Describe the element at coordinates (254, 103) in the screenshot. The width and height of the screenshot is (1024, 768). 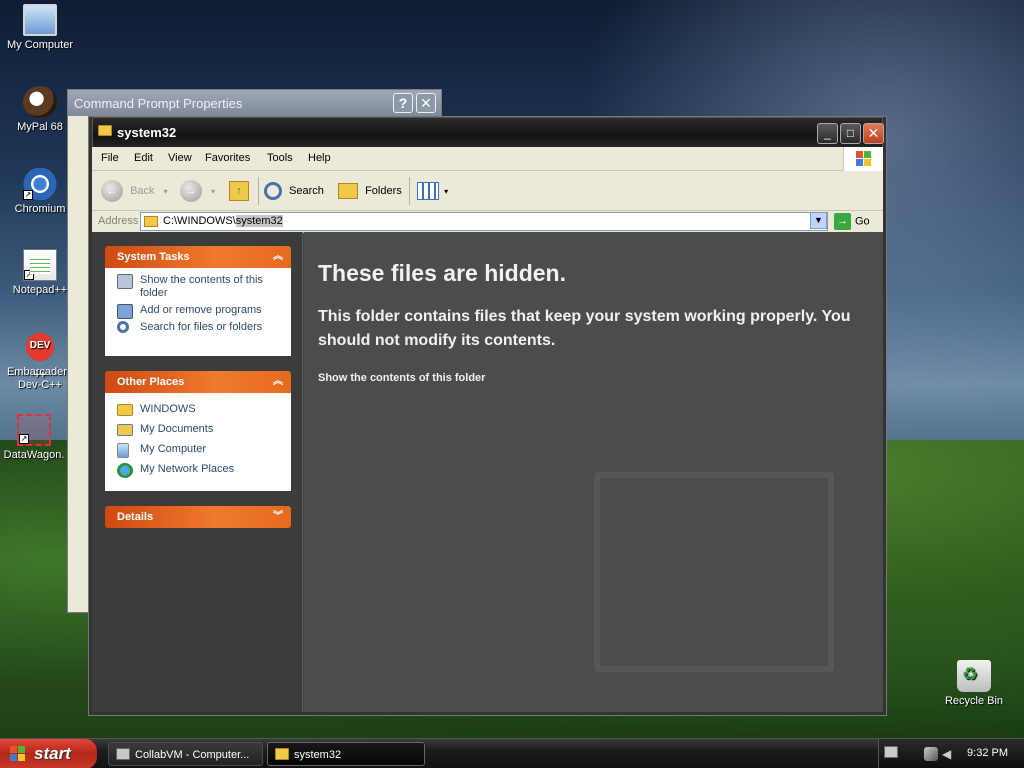
I see `bg-window-titlebar: Command Prompt Properties ? ✕` at that location.